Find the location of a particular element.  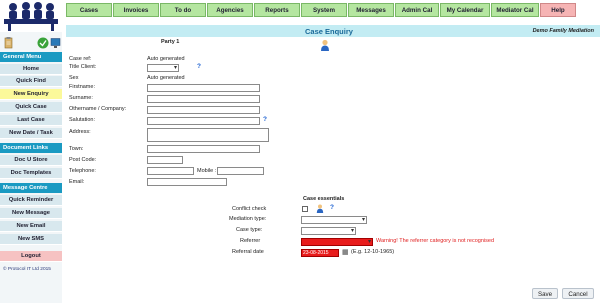

organisation-name: Demo Family Mediation is located at coordinates (563, 31).